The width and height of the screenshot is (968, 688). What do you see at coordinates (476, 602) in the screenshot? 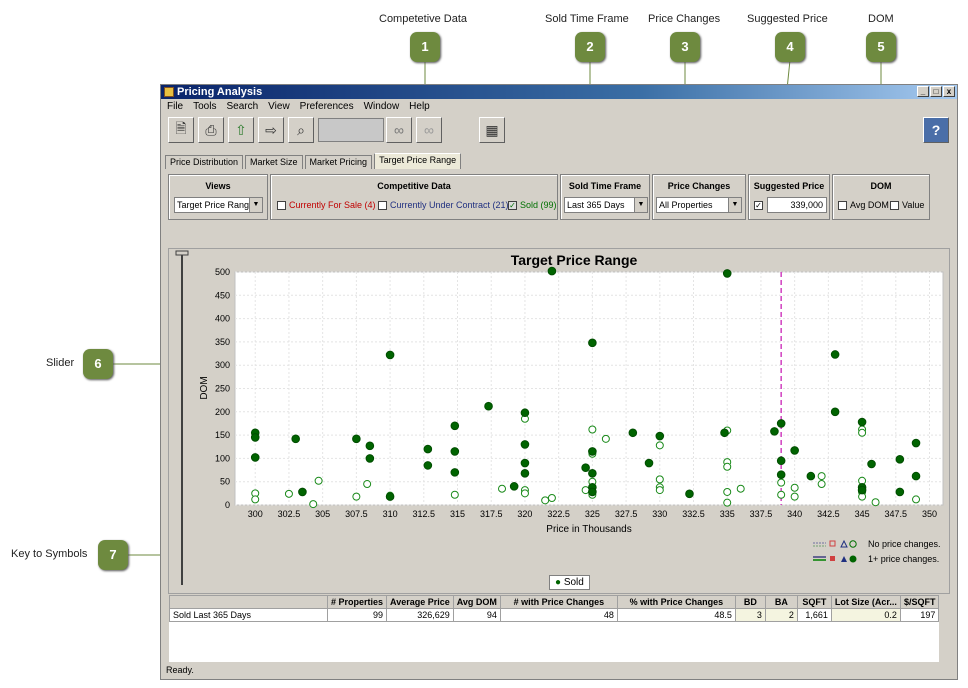
I see `col-header: Avg DOM` at bounding box center [476, 602].